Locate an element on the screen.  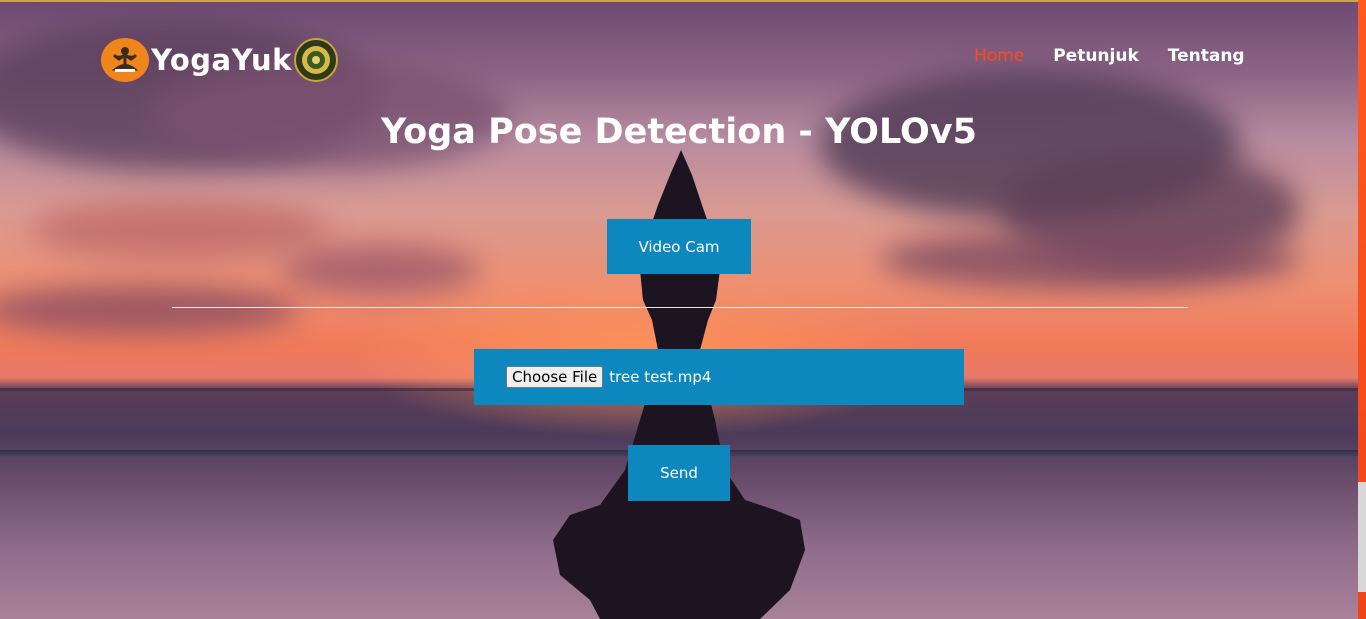
scrollbar-thumb is located at coordinates (1362, 537).